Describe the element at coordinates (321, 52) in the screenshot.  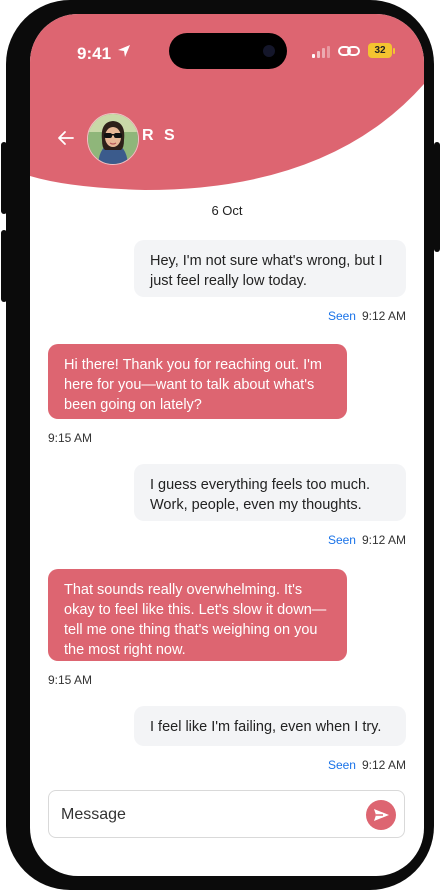
I see `signal-icon` at that location.